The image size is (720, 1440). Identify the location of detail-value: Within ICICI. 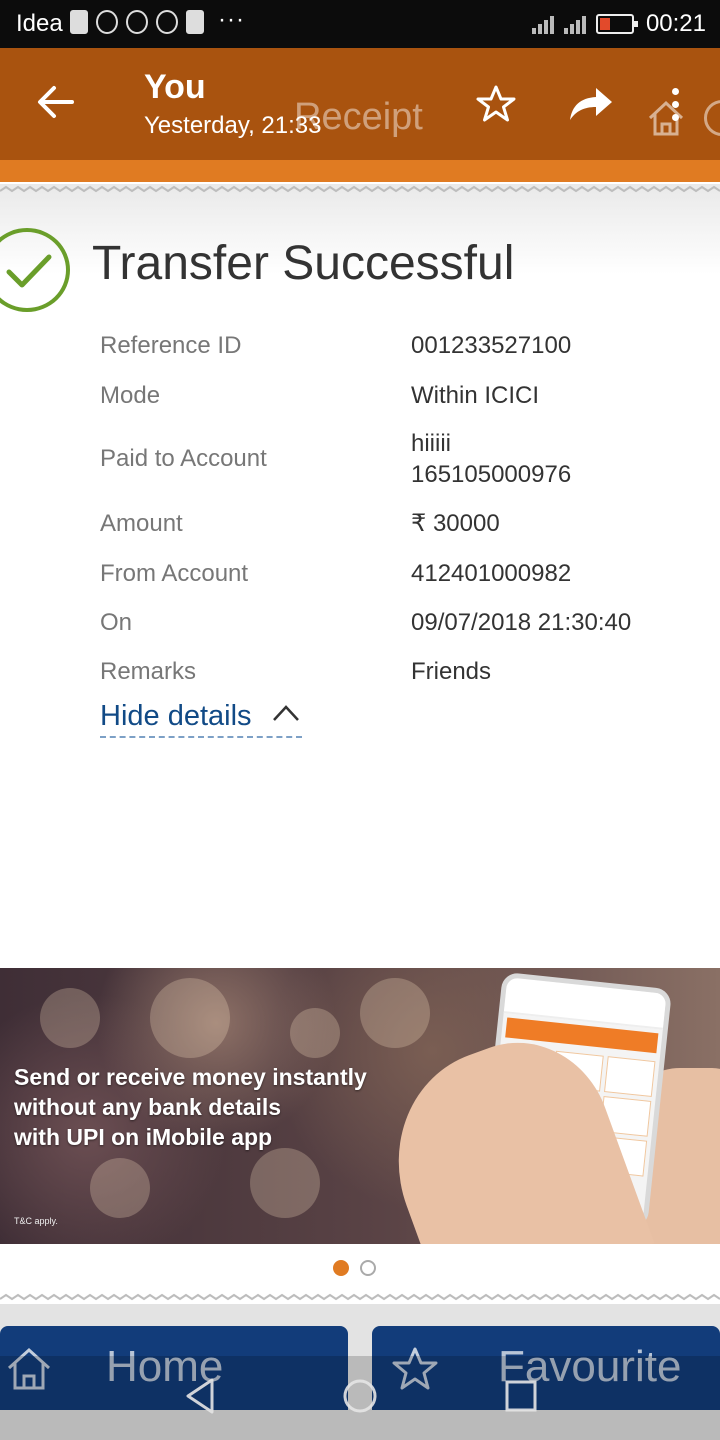
(475, 395).